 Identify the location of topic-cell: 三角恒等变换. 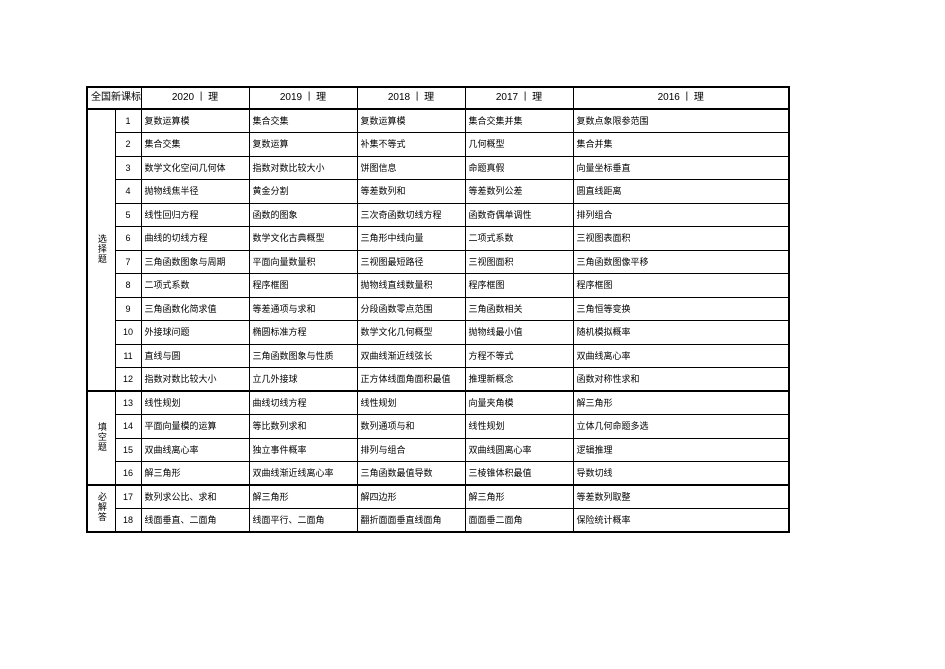
(681, 308).